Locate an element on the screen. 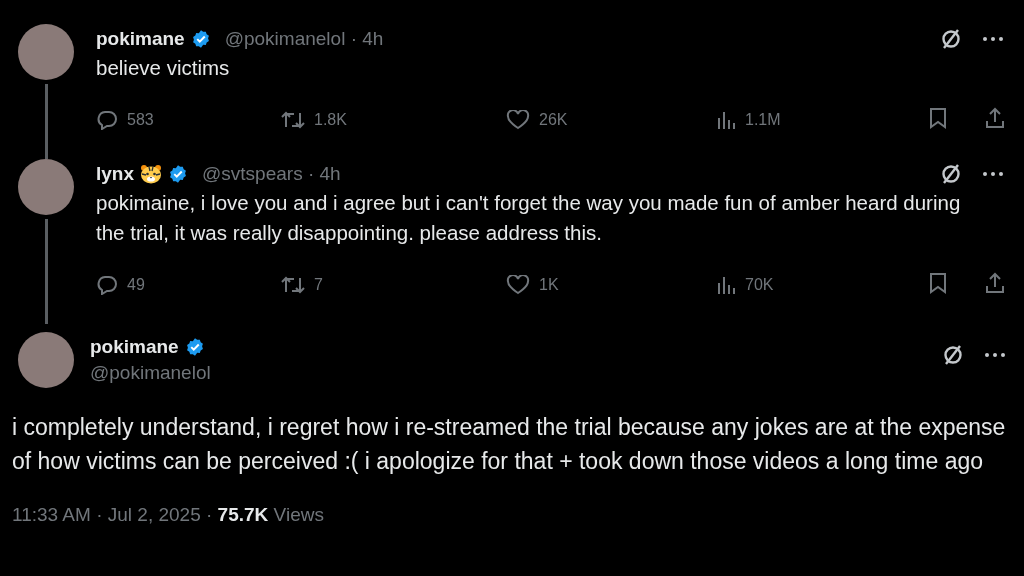 The image size is (1024, 576). repost-count: 1.8K is located at coordinates (330, 120).